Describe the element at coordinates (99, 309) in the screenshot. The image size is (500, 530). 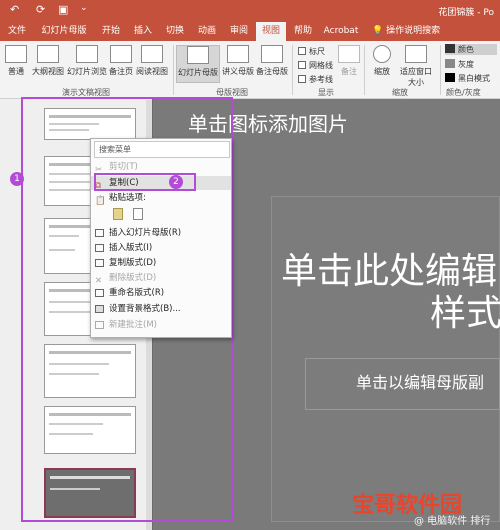
I see `format-background-icon` at that location.